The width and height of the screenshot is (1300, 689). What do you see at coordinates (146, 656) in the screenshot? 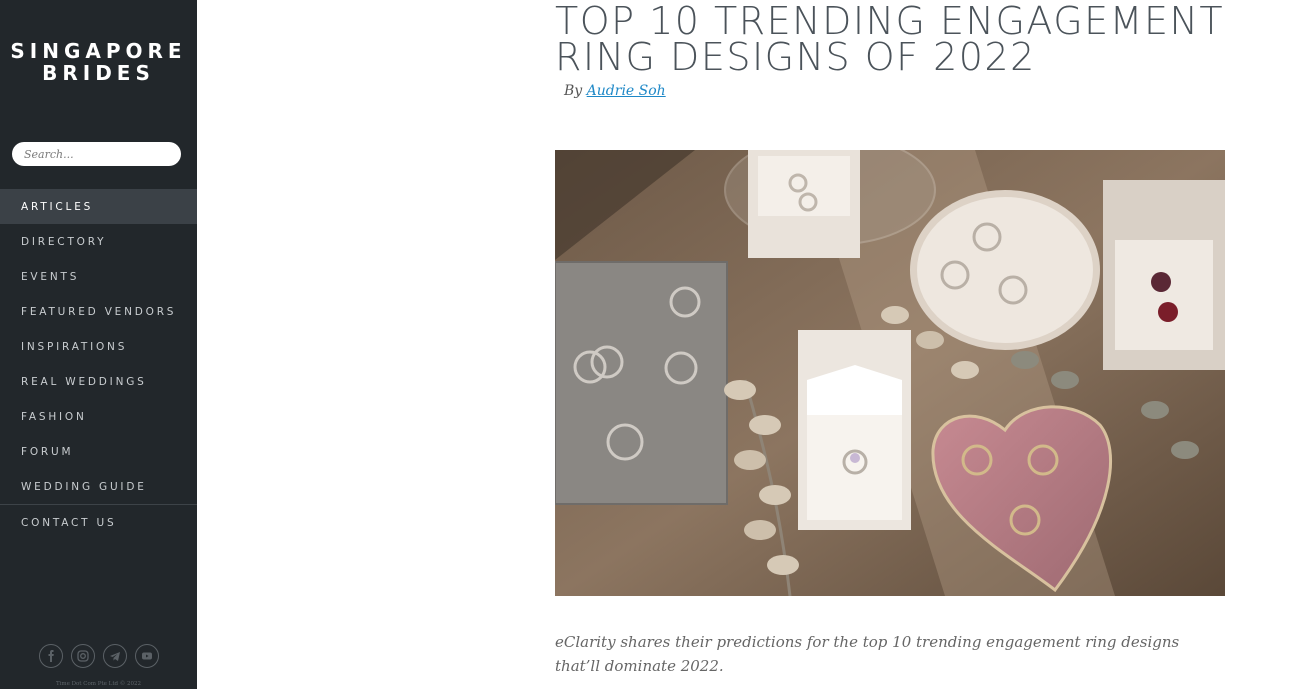
I see `youtube-icon` at bounding box center [146, 656].